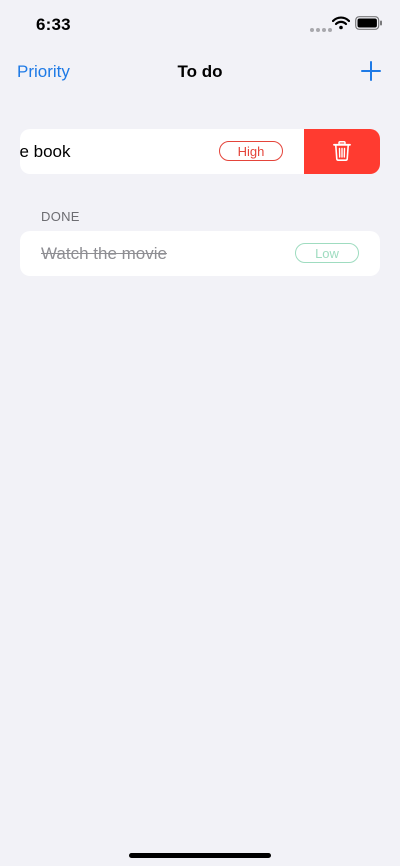 The width and height of the screenshot is (400, 866). Describe the element at coordinates (341, 23) in the screenshot. I see `wifi-icon` at that location.